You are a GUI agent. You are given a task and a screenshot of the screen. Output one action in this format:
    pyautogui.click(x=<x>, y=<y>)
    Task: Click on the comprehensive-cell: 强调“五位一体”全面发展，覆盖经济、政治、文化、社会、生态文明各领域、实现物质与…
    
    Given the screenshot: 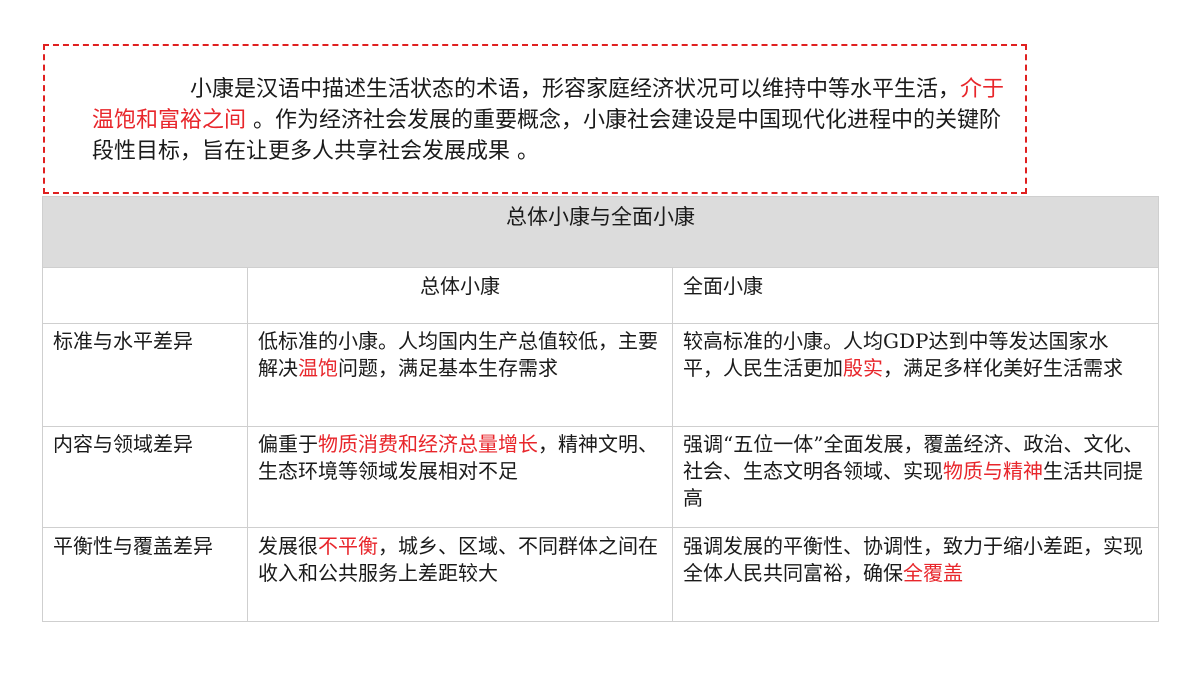 What is the action you would take?
    pyautogui.click(x=915, y=477)
    